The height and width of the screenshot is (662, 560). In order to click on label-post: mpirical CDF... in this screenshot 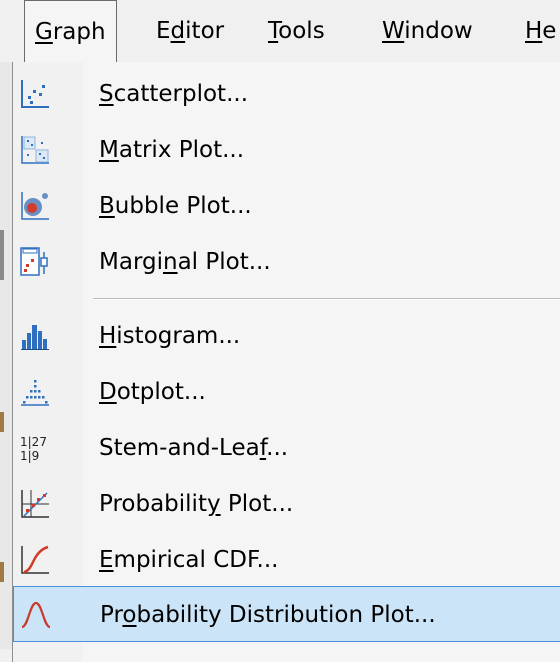, I will do `click(196, 560)`.